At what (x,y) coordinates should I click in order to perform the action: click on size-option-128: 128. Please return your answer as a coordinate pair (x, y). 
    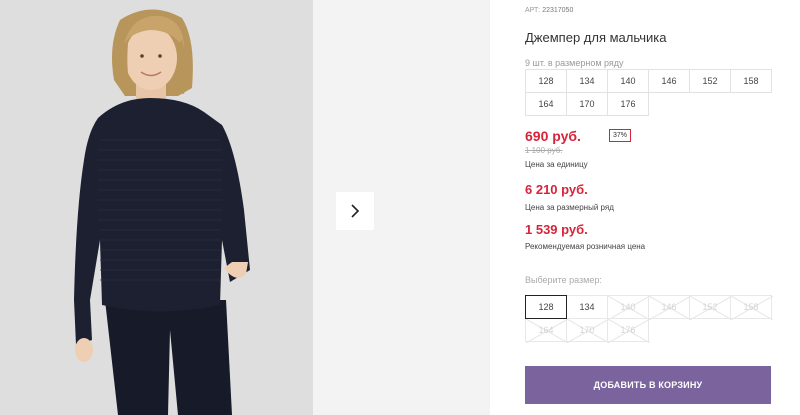
    Looking at the image, I should click on (546, 307).